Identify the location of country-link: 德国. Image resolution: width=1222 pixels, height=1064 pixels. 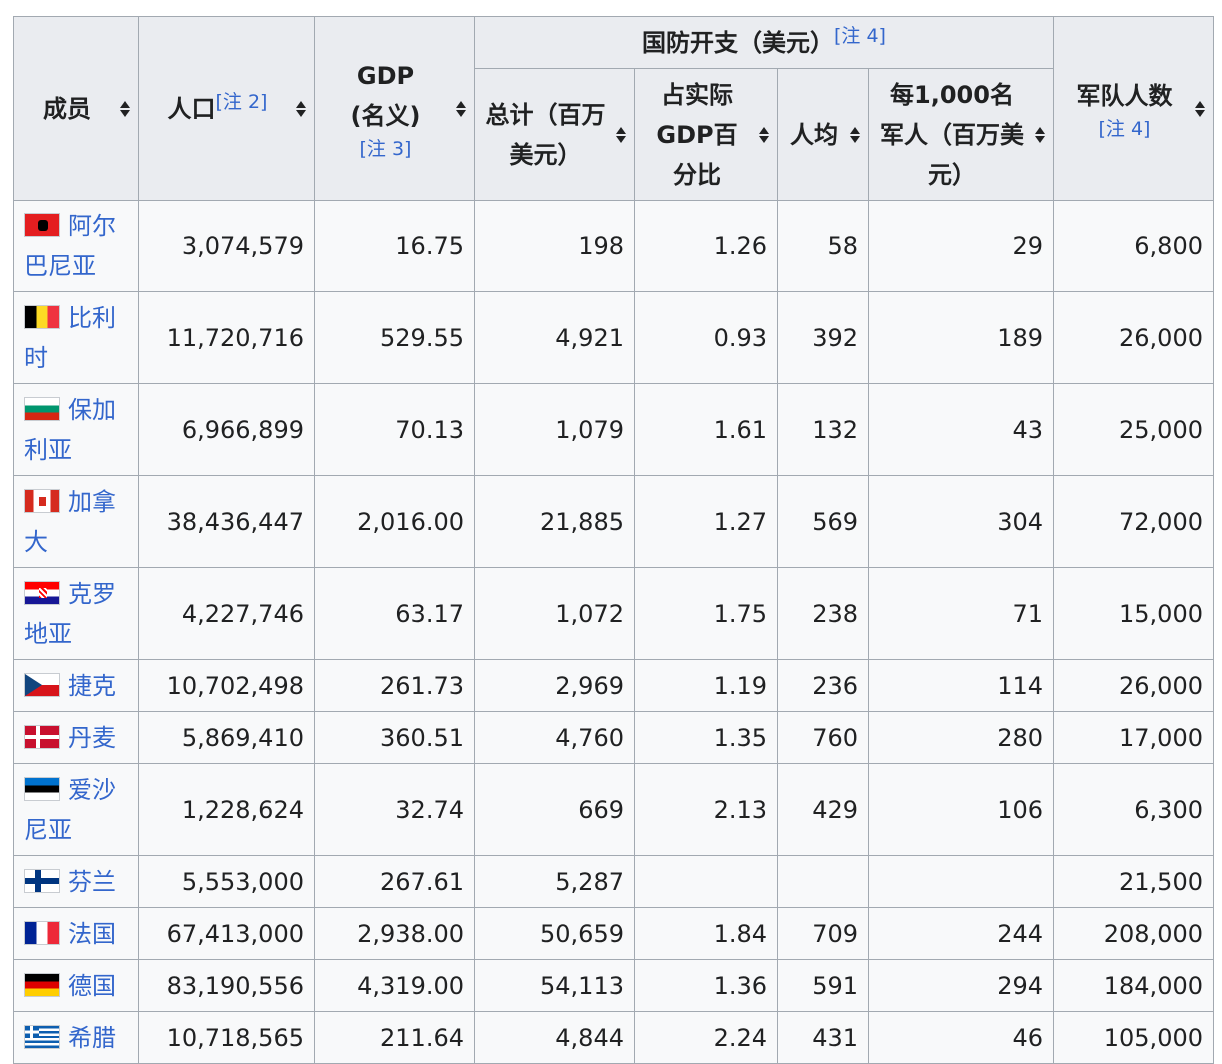
(92, 986).